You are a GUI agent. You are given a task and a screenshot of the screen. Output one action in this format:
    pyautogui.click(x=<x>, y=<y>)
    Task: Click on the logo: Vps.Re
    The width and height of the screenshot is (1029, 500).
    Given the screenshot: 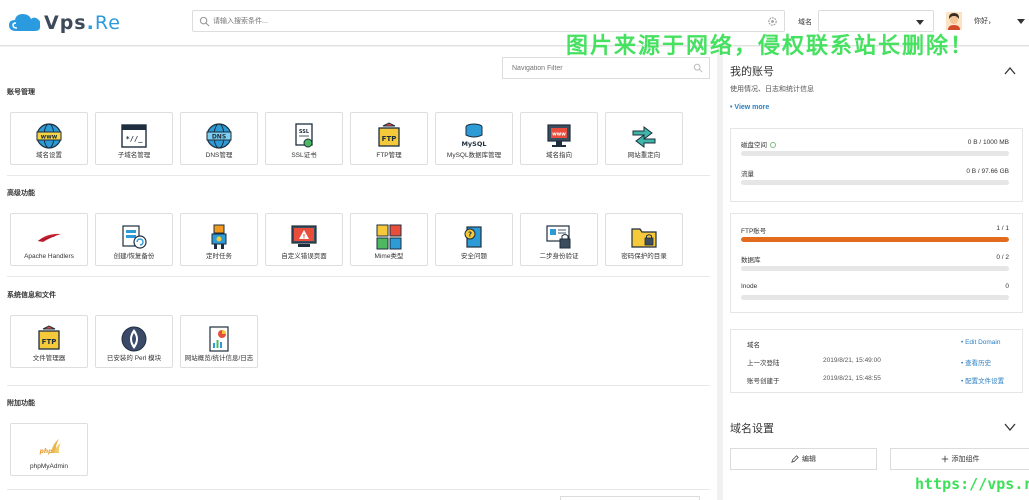 What is the action you would take?
    pyautogui.click(x=64, y=23)
    